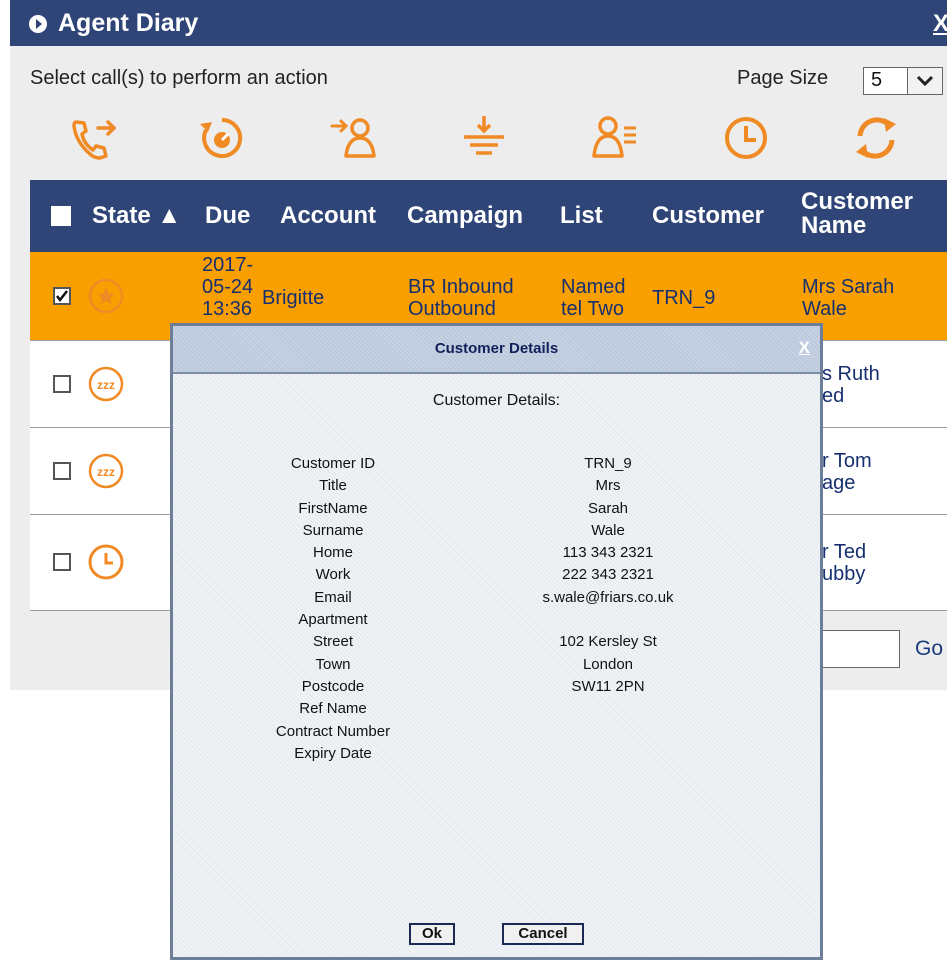 The height and width of the screenshot is (960, 947). What do you see at coordinates (136, 216) in the screenshot?
I see `column-header-state: State ▲` at bounding box center [136, 216].